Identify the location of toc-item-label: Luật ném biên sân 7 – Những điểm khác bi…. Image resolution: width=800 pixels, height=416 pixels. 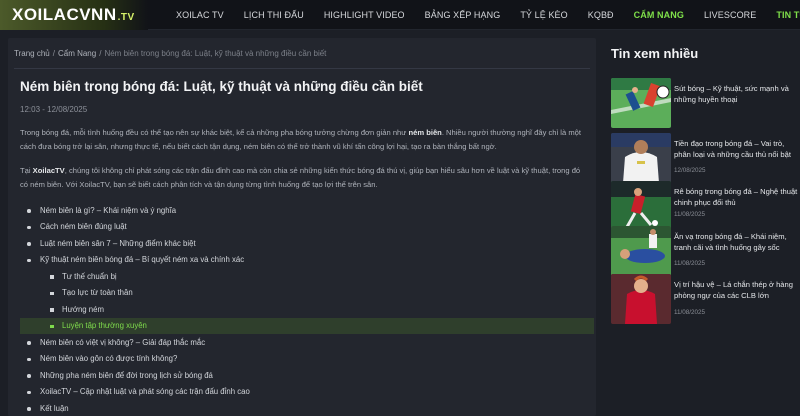
(118, 243).